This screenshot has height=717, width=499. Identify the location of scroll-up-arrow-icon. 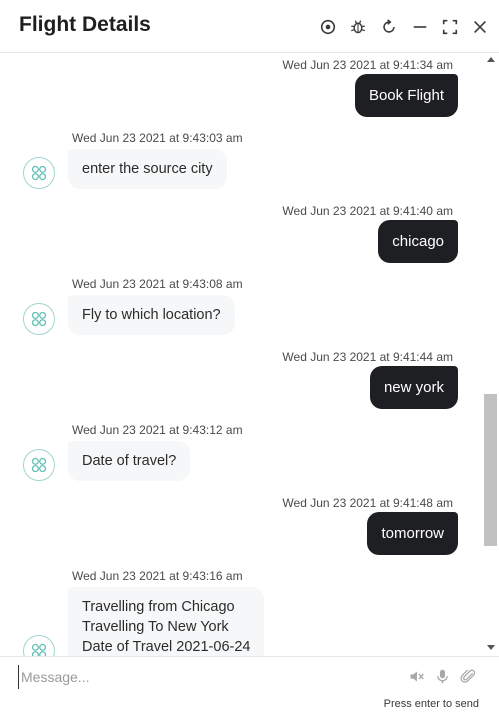
(491, 59).